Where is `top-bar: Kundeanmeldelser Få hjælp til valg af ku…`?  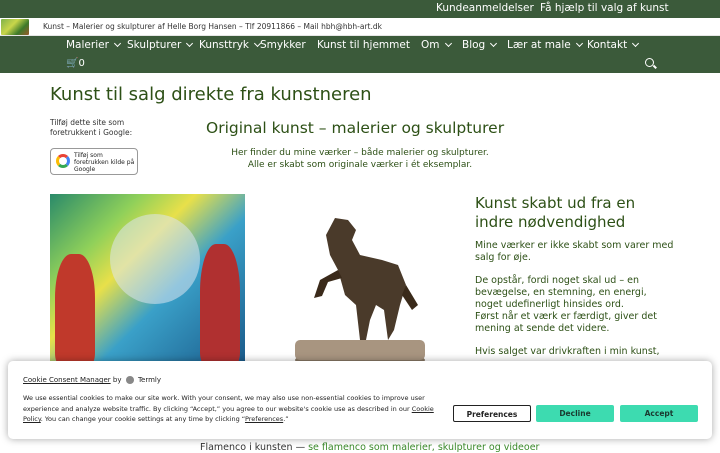
top-bar: Kundeanmeldelser Få hjælp til valg af ku… is located at coordinates (360, 9).